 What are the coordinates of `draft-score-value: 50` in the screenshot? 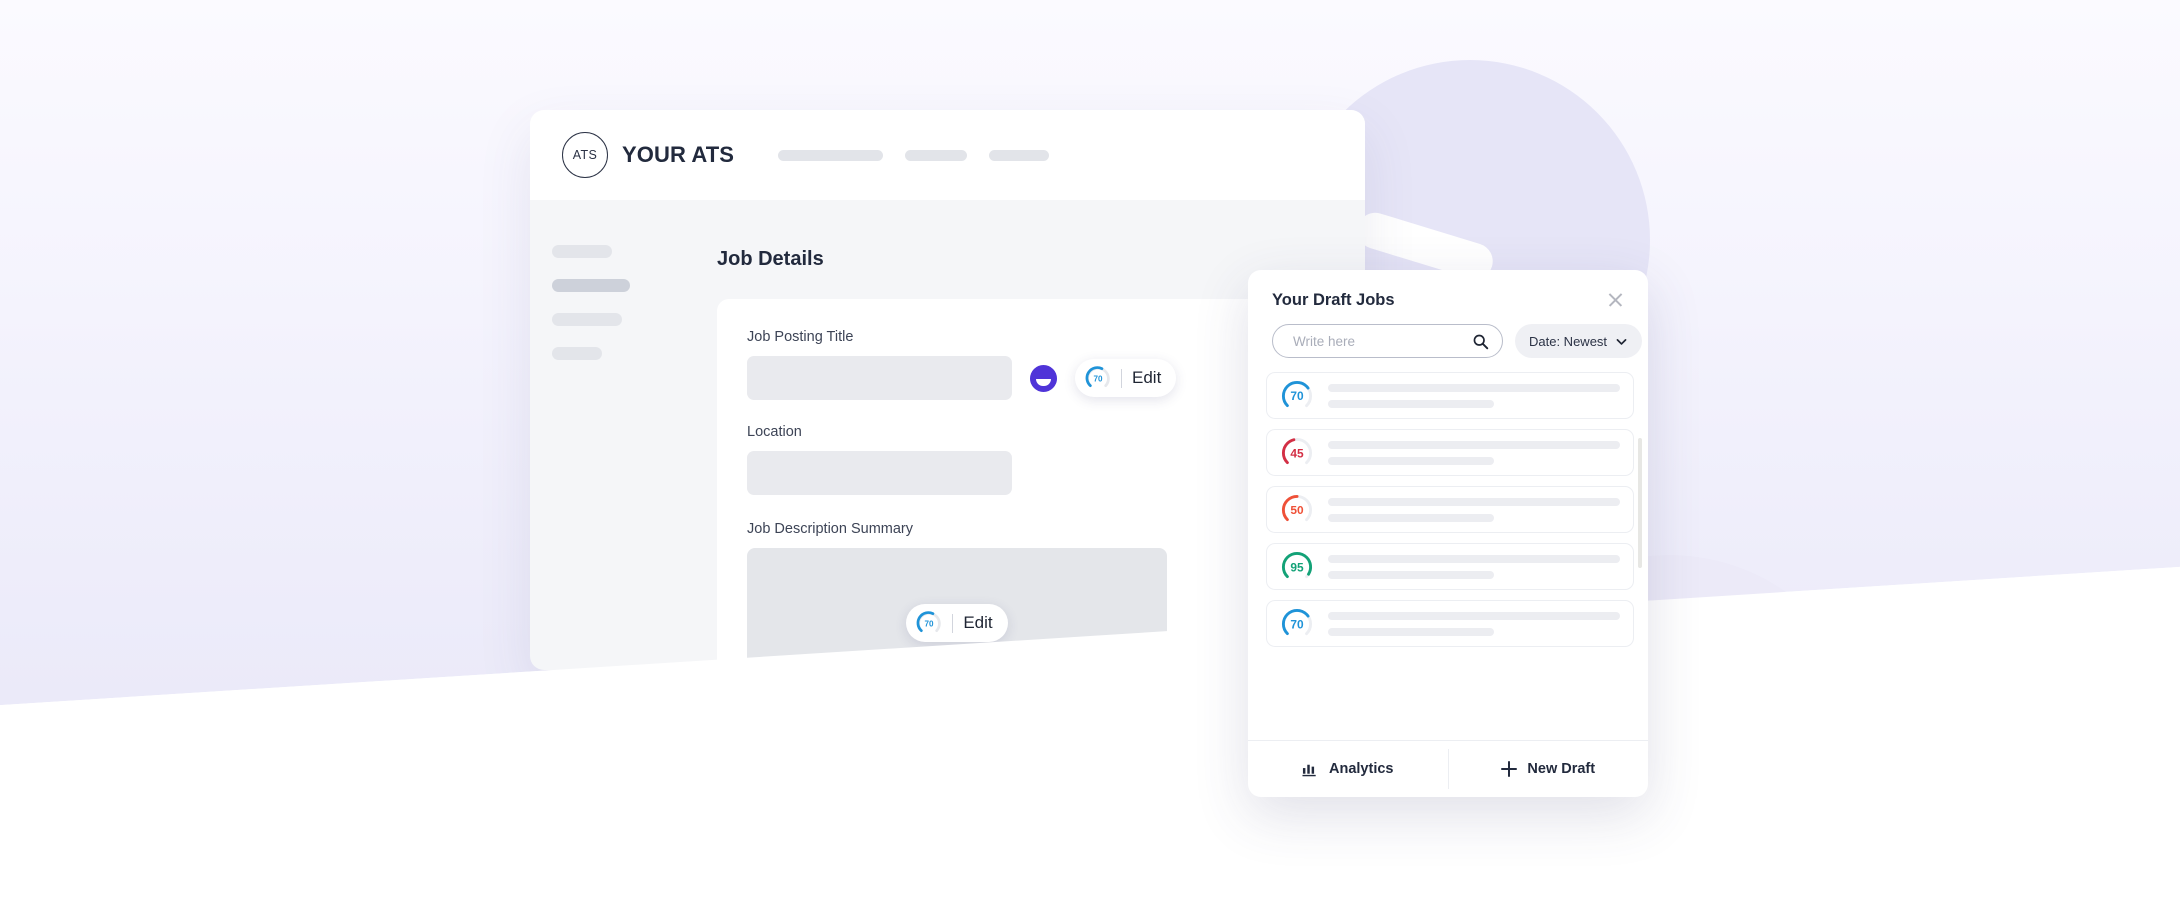 It's located at (1297, 510).